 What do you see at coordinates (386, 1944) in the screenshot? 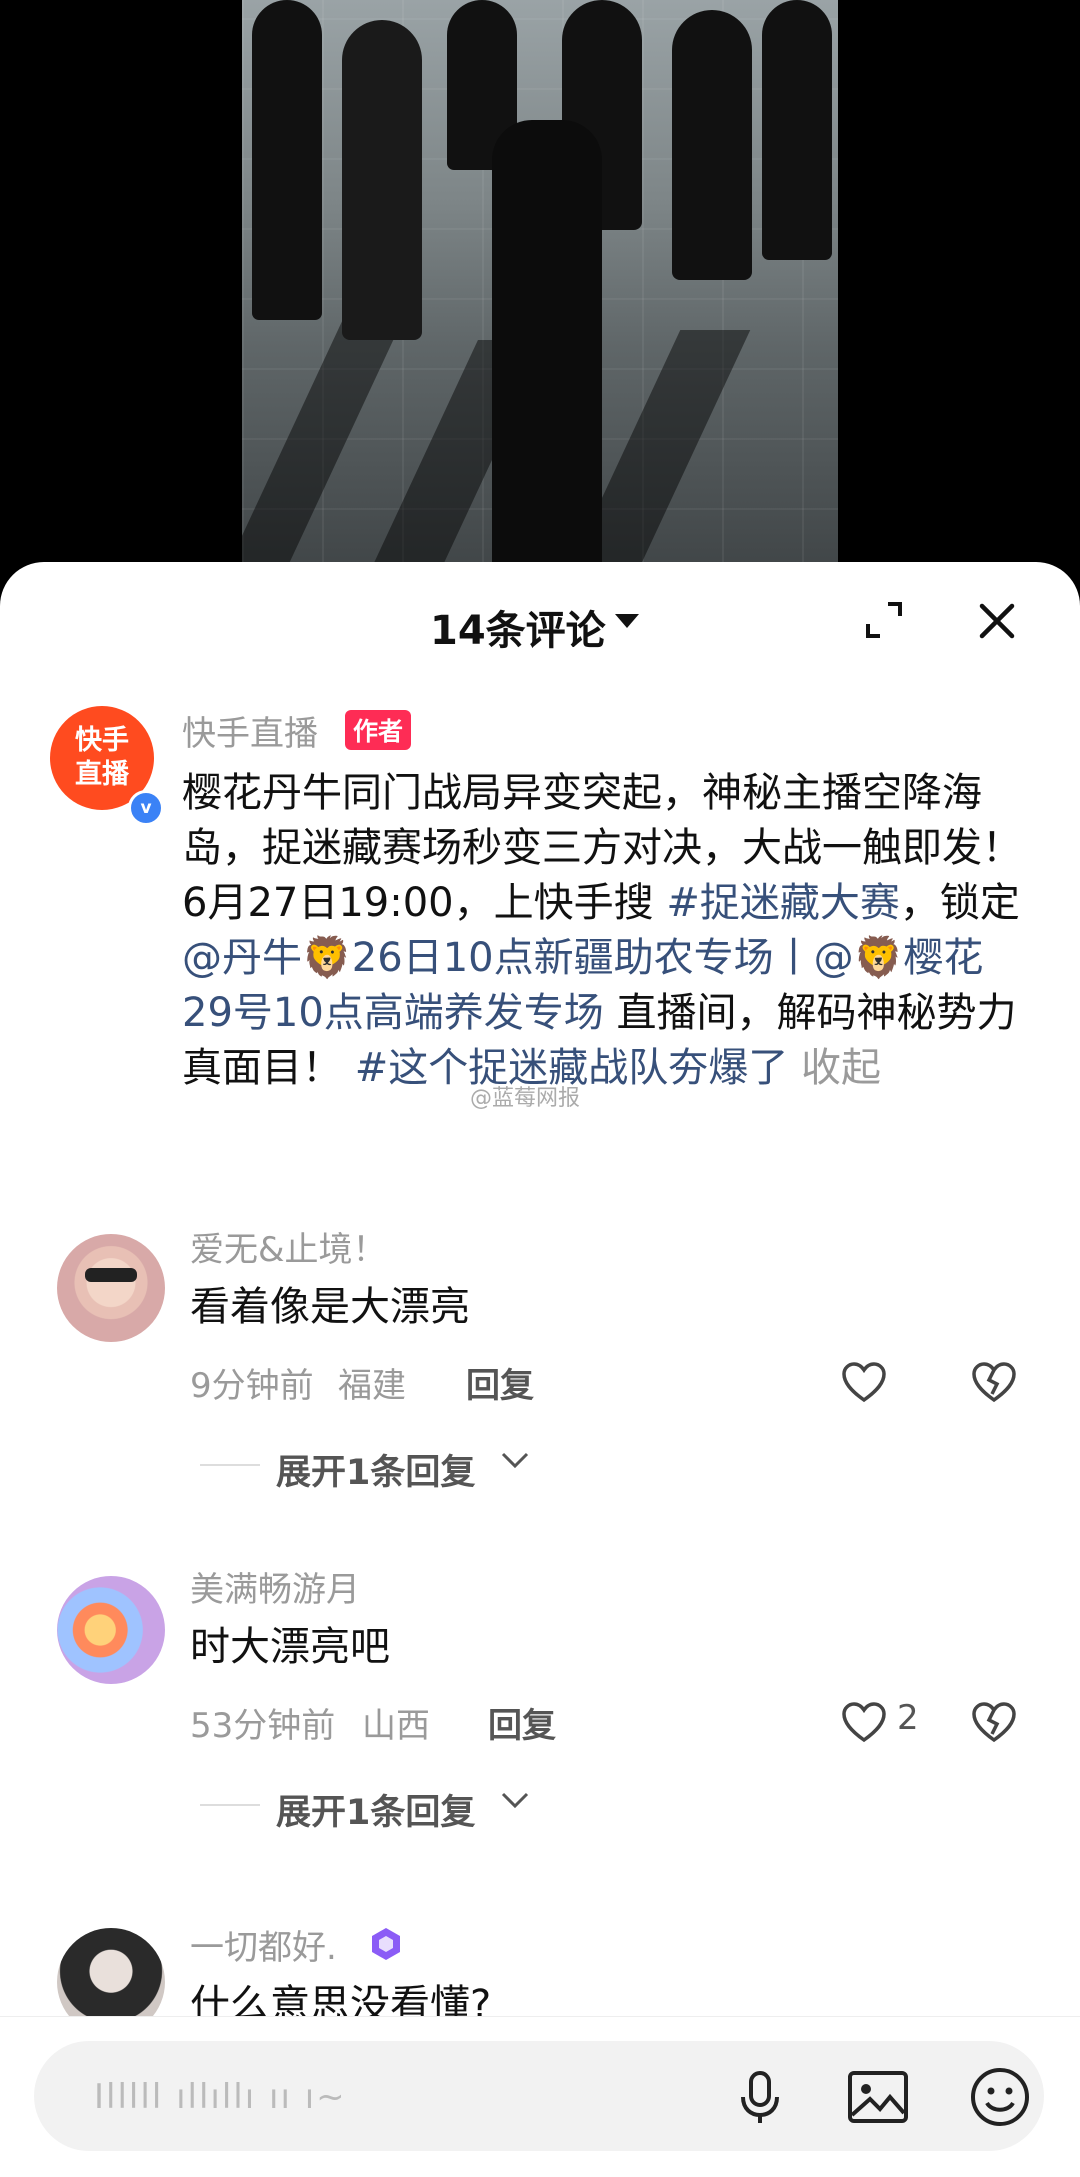
I see `level-badge-icon` at bounding box center [386, 1944].